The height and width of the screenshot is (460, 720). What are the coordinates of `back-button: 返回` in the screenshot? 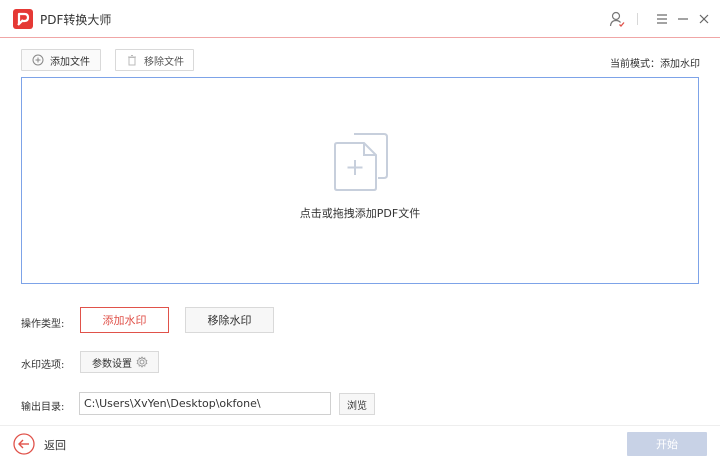 It's located at (55, 445).